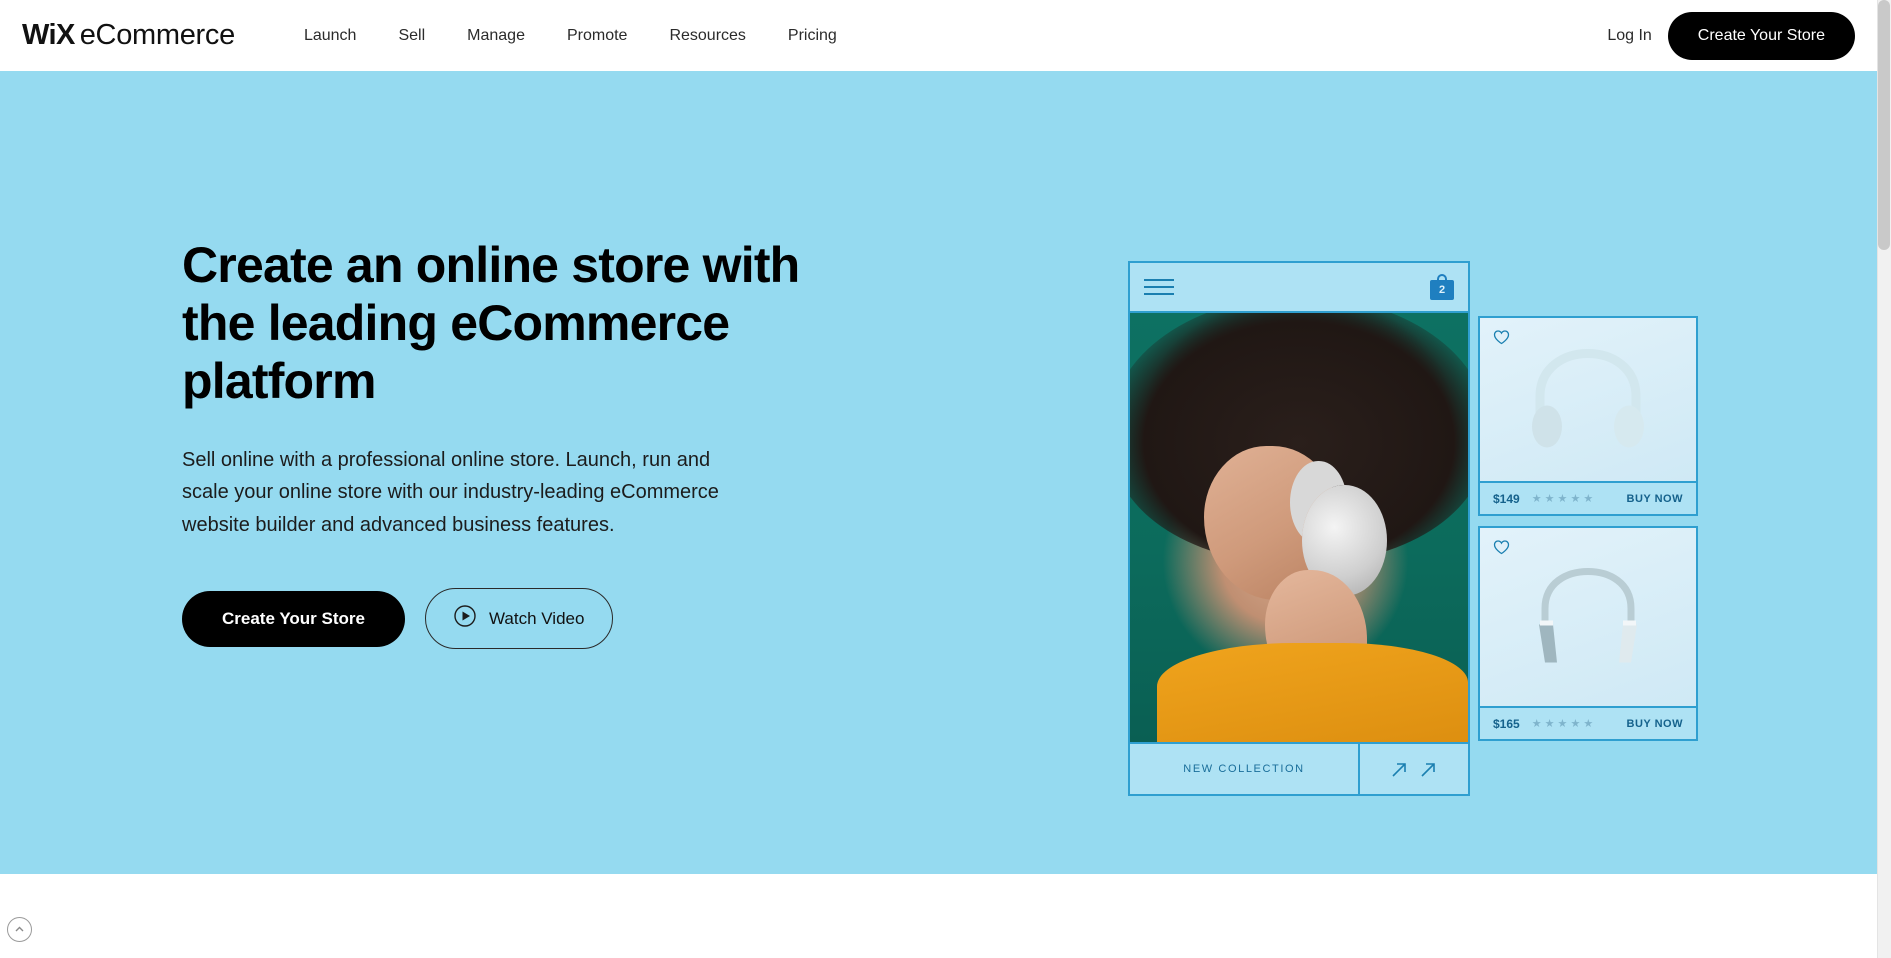 This screenshot has height=958, width=1891. I want to click on scrollbar-thumb, so click(1884, 125).